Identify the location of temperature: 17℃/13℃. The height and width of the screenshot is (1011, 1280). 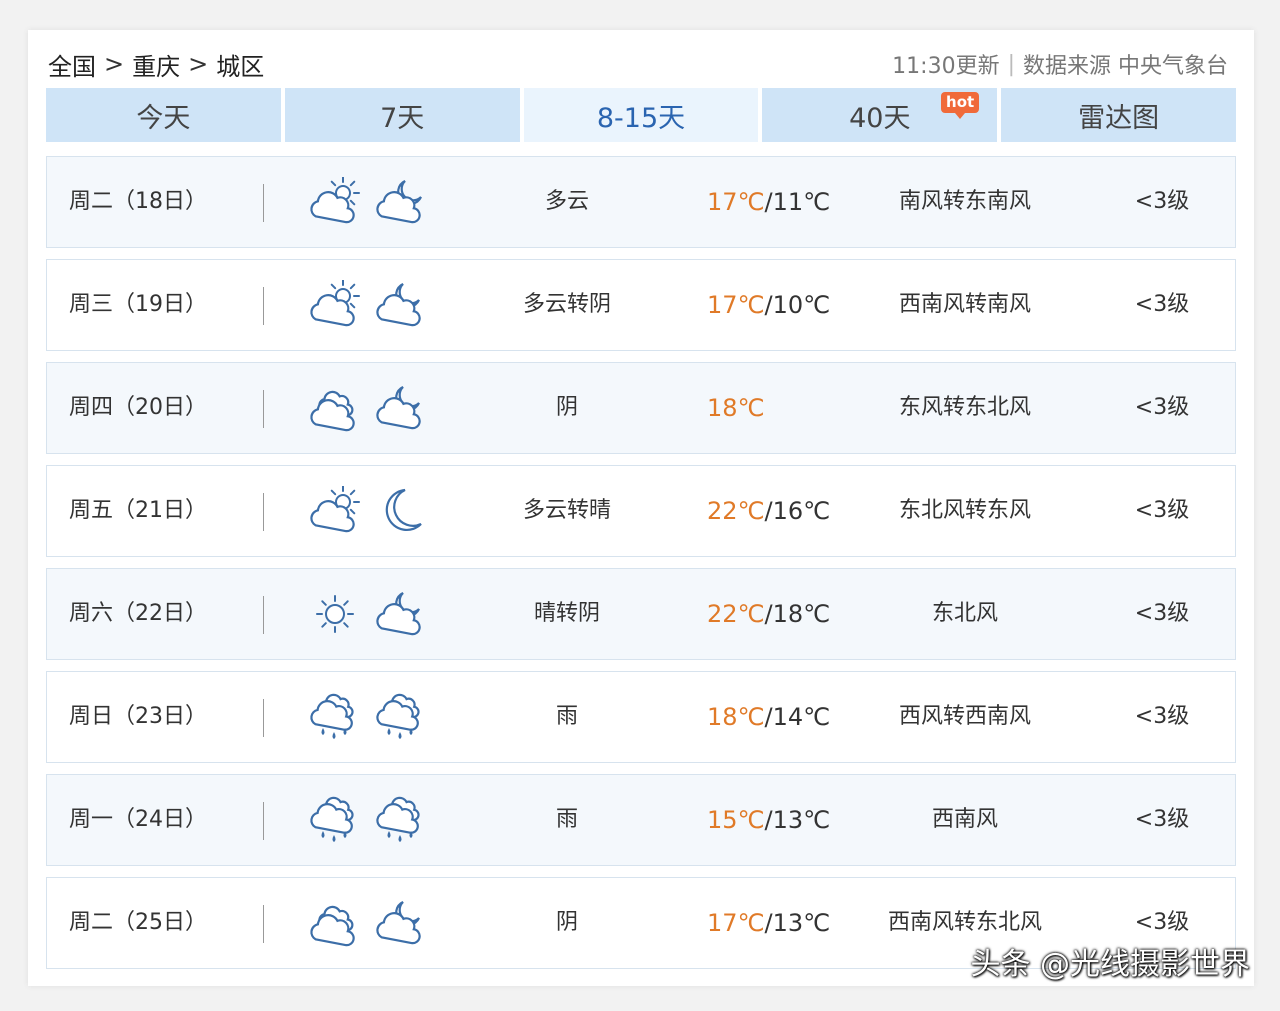
(768, 923).